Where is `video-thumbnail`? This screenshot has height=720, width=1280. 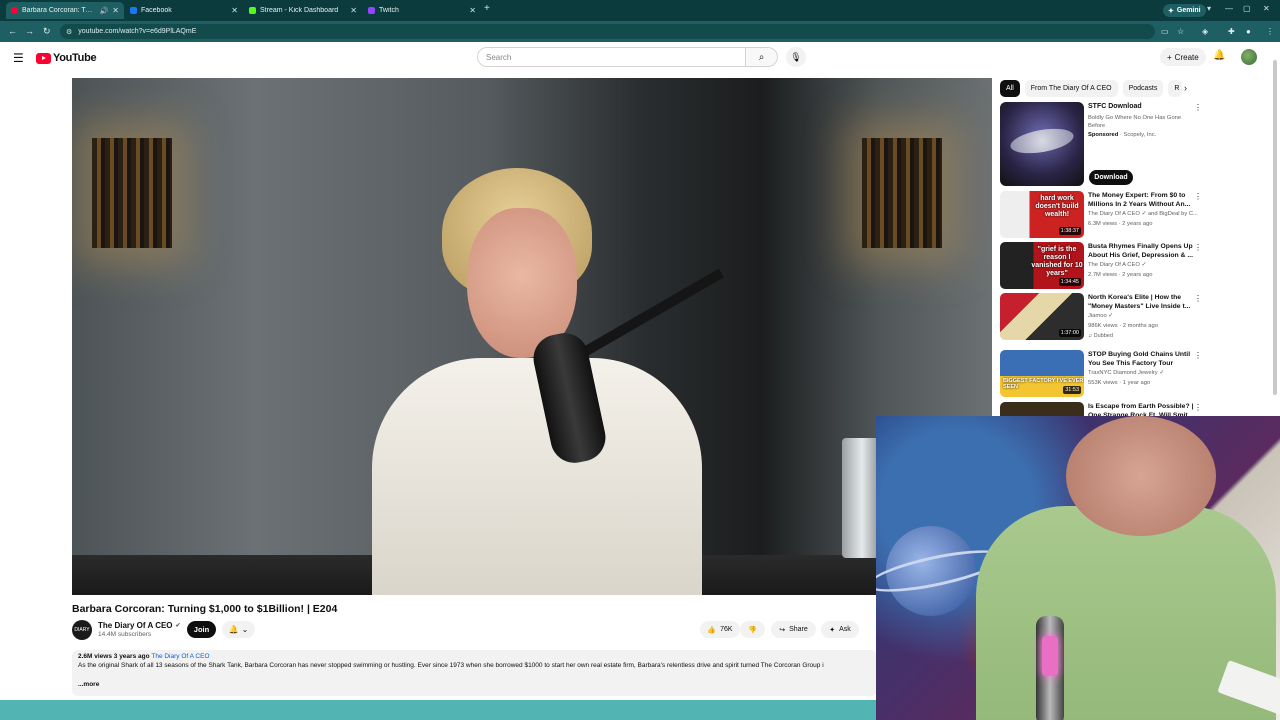 video-thumbnail is located at coordinates (1042, 409).